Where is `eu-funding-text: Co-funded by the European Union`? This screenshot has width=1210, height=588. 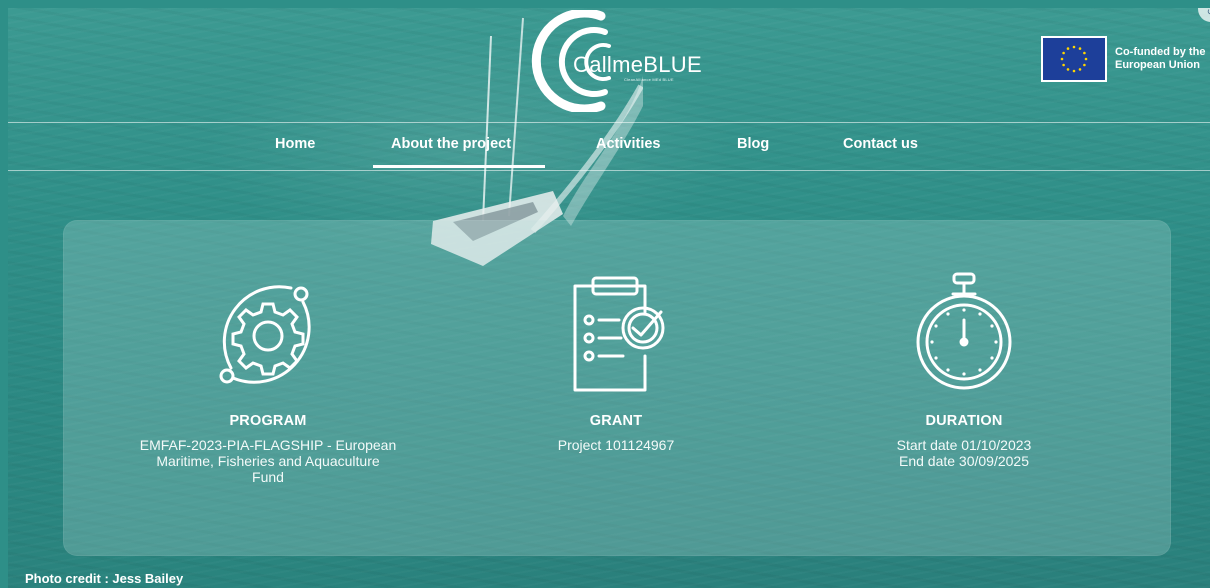 eu-funding-text: Co-funded by the European Union is located at coordinates (1162, 59).